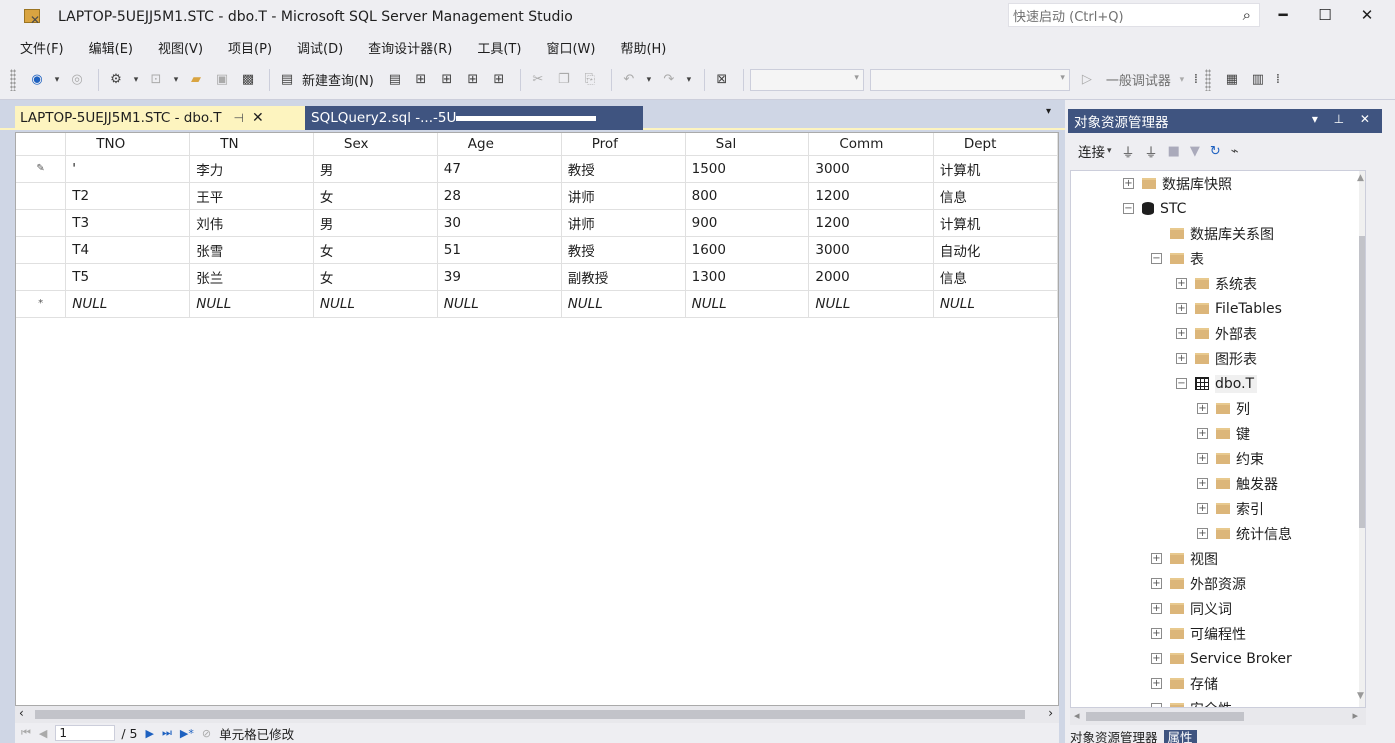  What do you see at coordinates (1191, 608) in the screenshot?
I see `tree-node: + 同义词` at bounding box center [1191, 608].